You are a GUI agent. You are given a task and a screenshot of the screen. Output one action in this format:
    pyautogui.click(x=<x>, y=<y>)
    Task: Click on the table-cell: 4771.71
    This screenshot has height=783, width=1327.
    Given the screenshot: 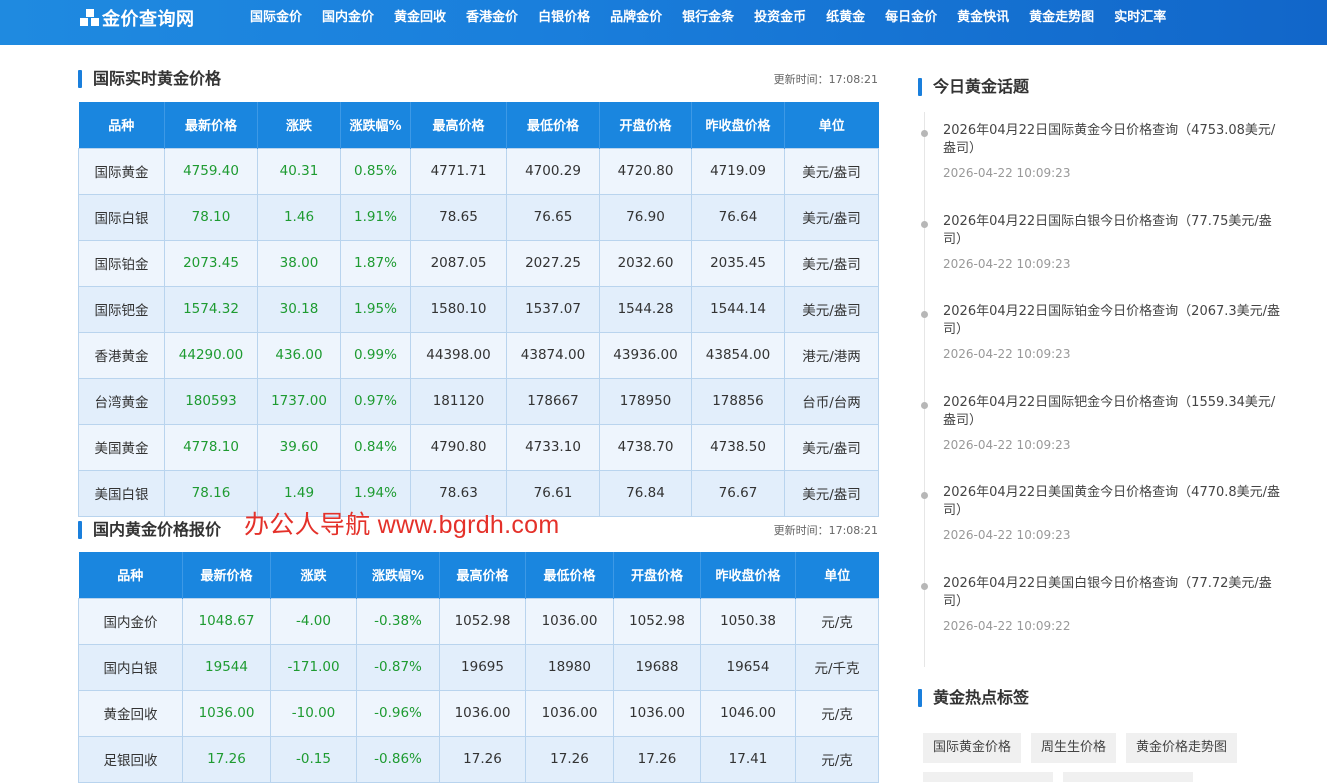 What is the action you would take?
    pyautogui.click(x=458, y=171)
    